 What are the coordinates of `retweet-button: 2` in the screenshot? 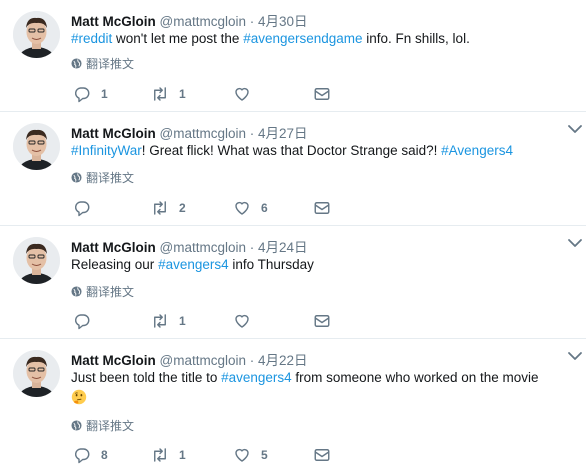 It's located at (168, 208).